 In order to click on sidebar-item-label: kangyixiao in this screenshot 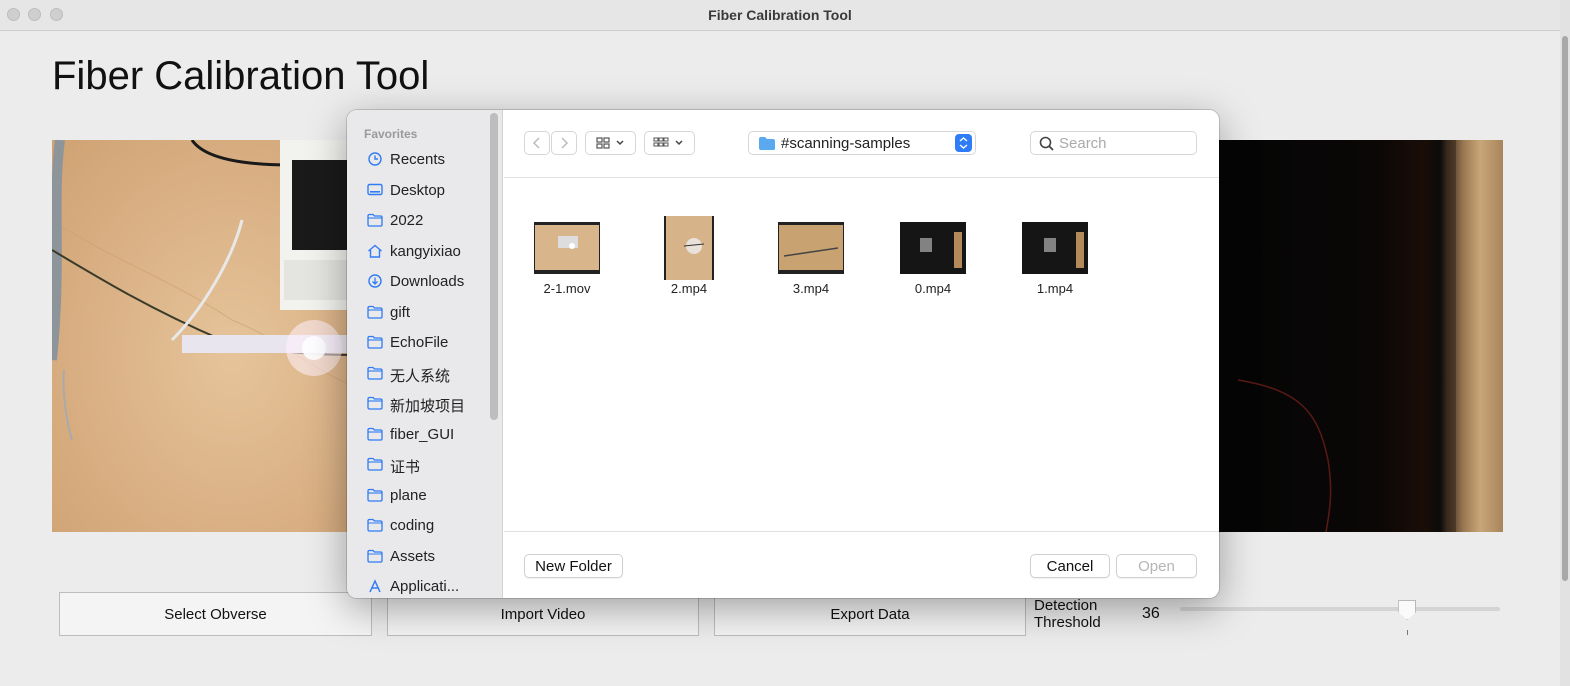, I will do `click(425, 251)`.